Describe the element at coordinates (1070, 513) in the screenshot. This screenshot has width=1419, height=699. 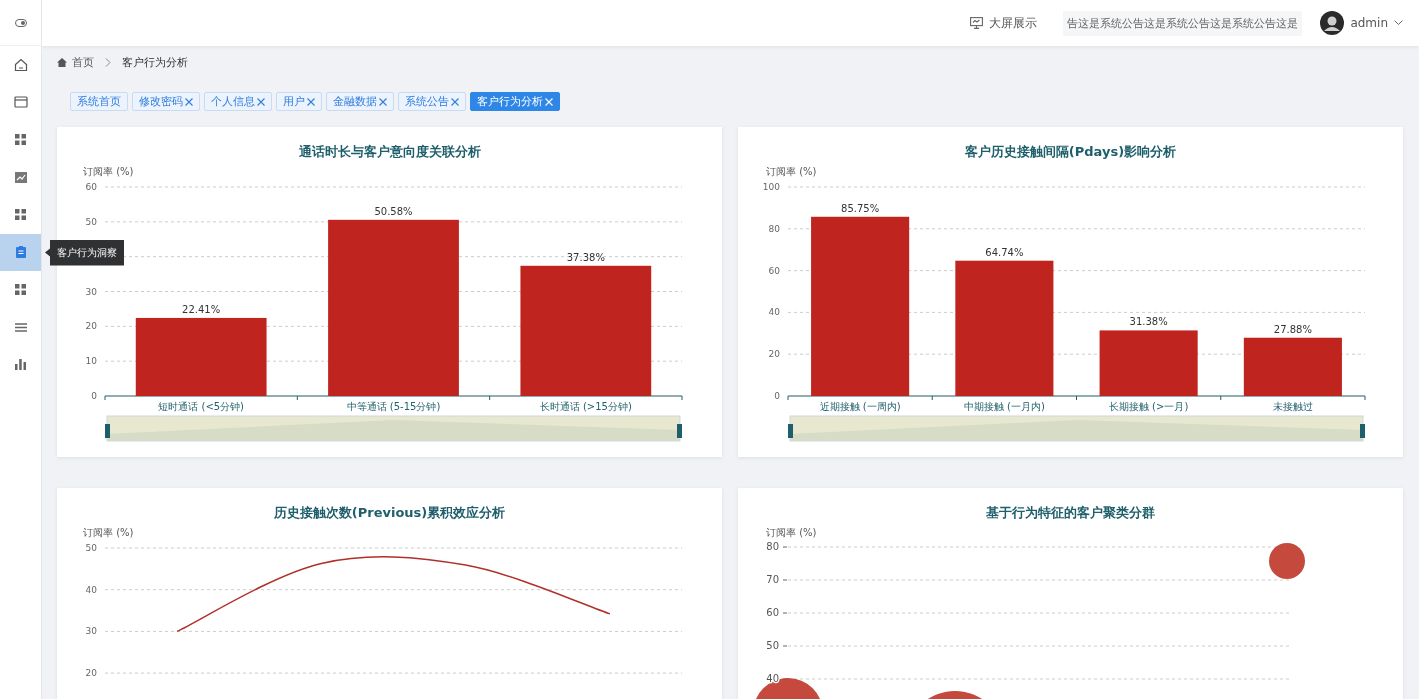
I see `chart-title: 基于行为特征的客户聚类分群` at that location.